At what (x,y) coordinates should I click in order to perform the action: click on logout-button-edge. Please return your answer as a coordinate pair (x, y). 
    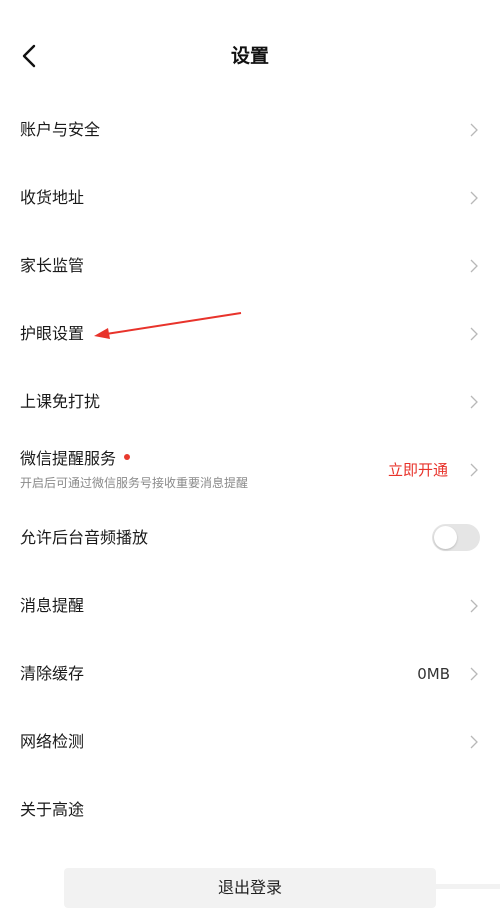
    Looking at the image, I should click on (468, 886).